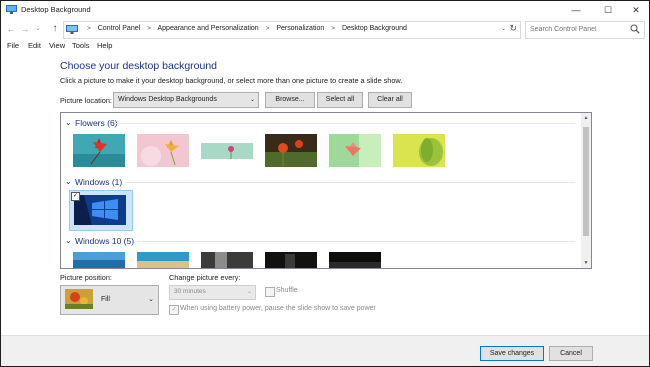 The width and height of the screenshot is (650, 367). I want to click on vertical-scrollbar: ▲ ▼, so click(586, 190).